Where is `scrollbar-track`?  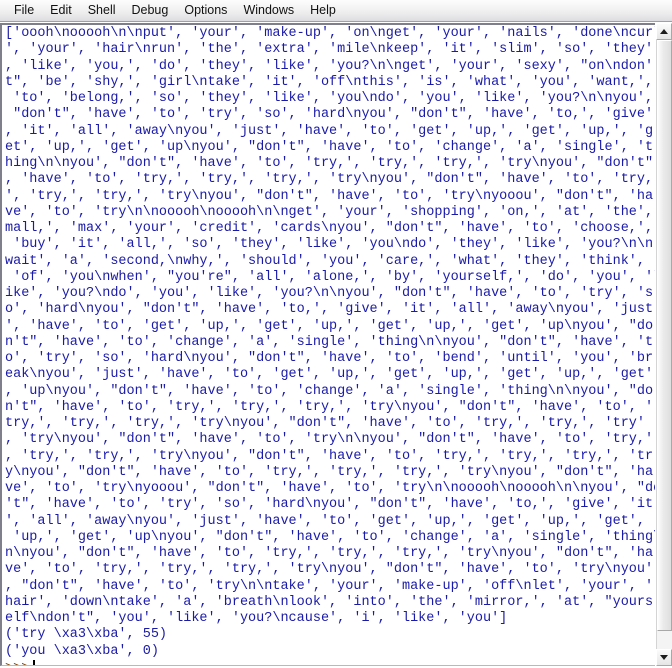
scrollbar-track is located at coordinates (664, 344).